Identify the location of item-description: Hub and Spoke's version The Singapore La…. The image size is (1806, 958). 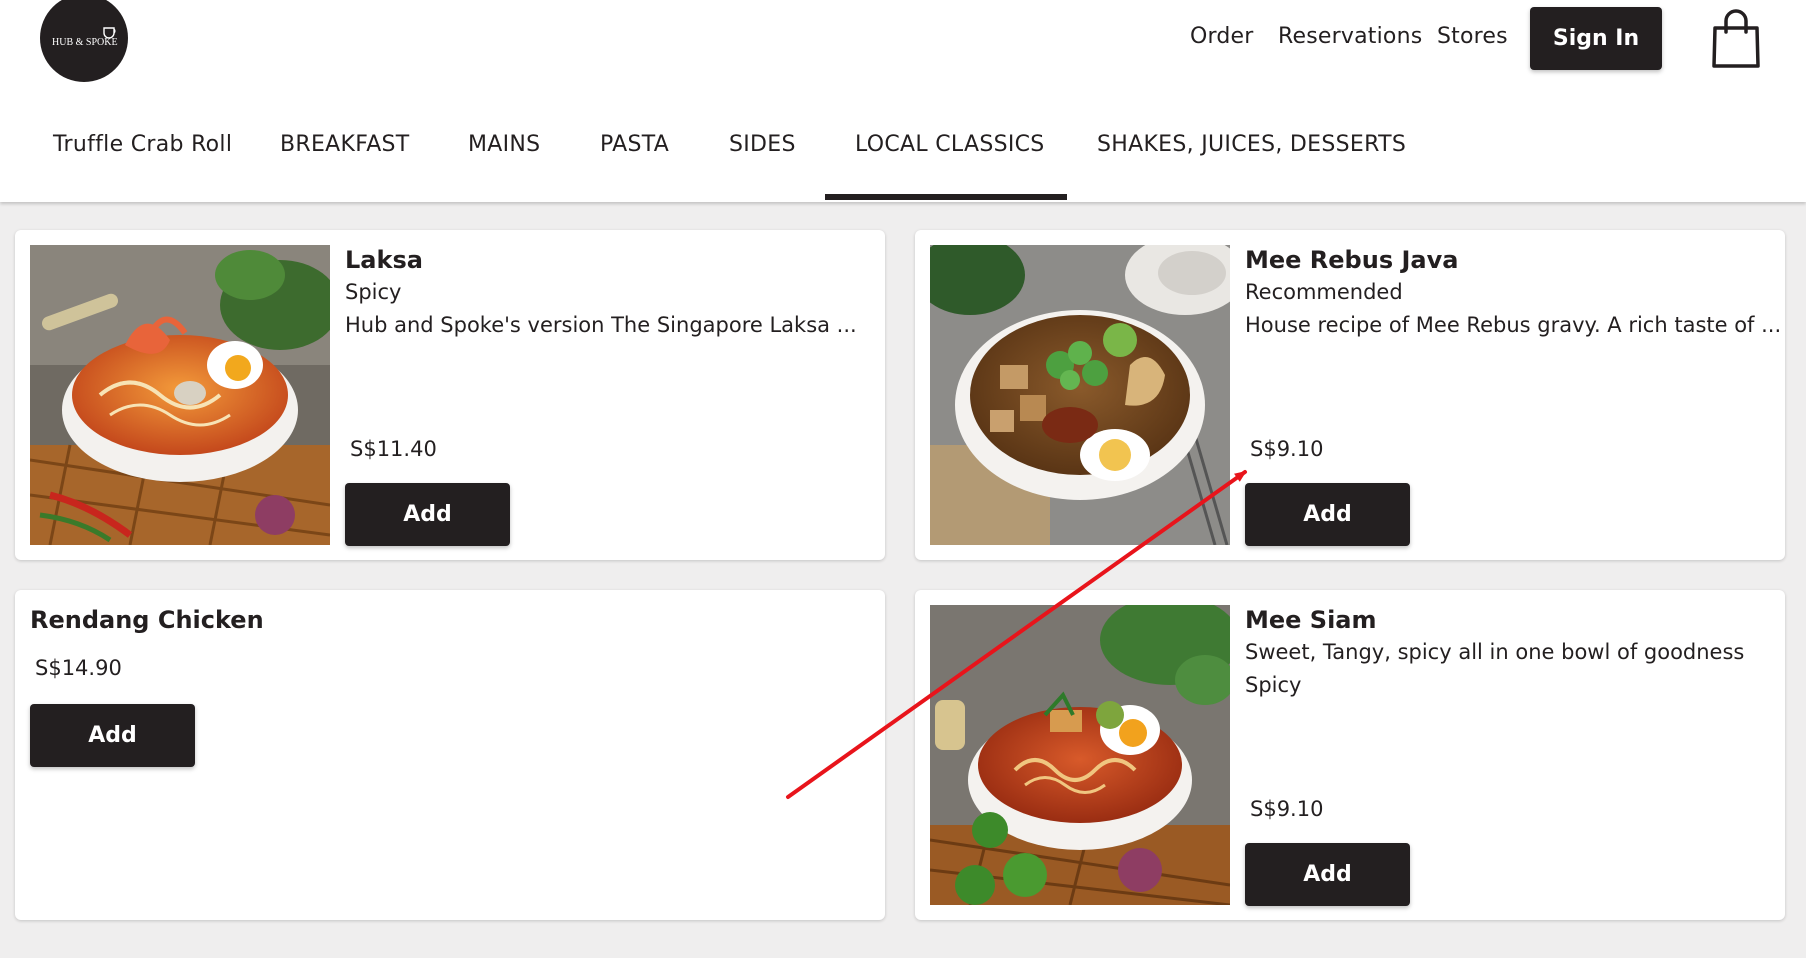
(601, 325).